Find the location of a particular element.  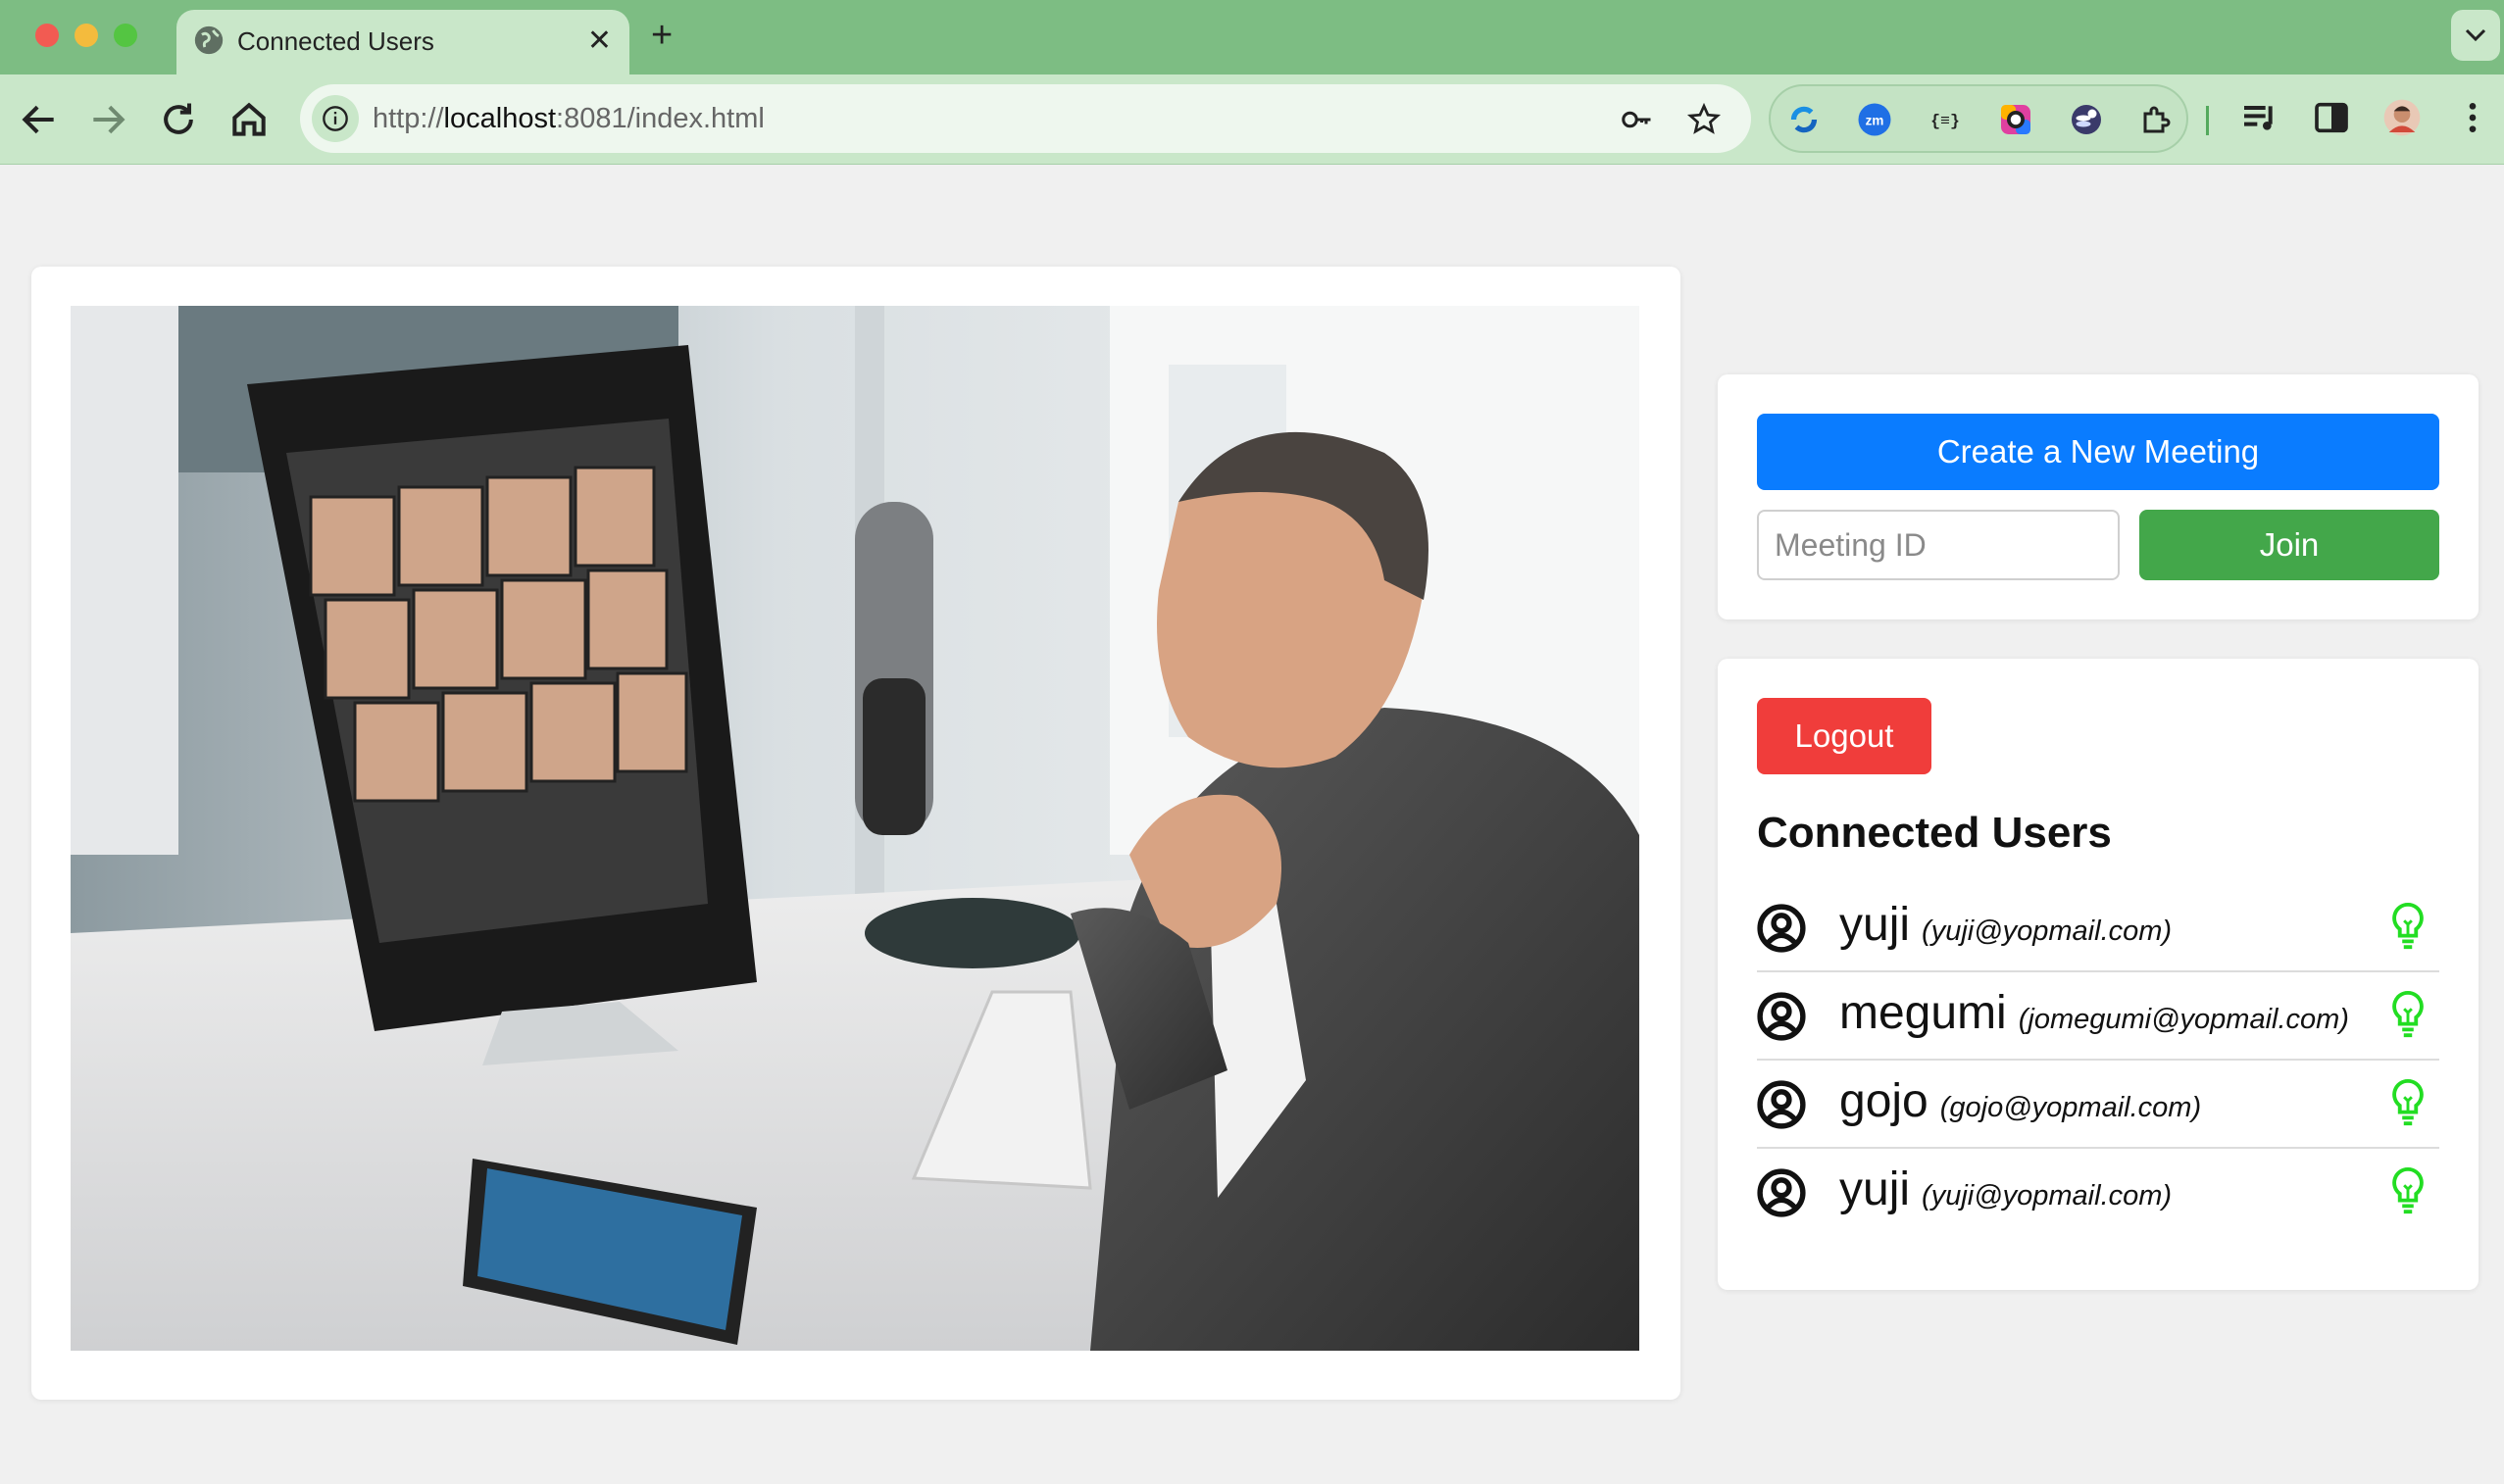

meeting-card: Create a New Meeting Join is located at coordinates (2098, 496).